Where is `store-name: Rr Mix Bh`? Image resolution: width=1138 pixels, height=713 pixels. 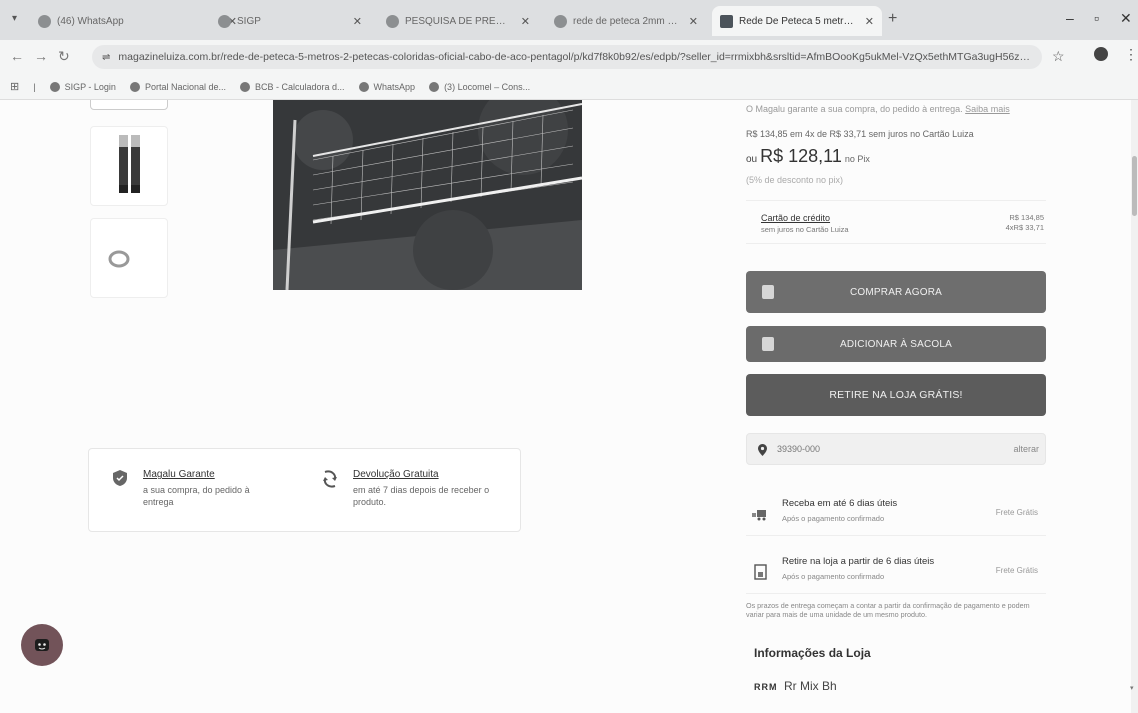
store-name: Rr Mix Bh is located at coordinates (810, 686).